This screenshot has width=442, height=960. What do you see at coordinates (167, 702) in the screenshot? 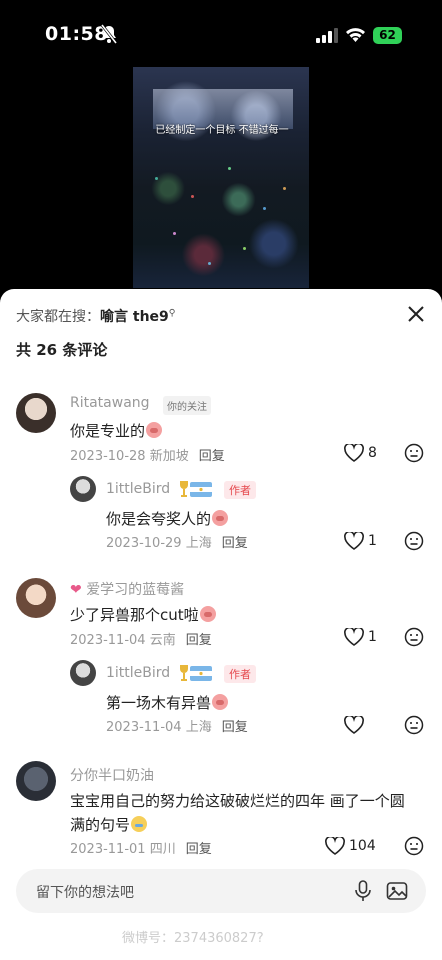
I see `reply-text: 第一场木有异兽` at bounding box center [167, 702].